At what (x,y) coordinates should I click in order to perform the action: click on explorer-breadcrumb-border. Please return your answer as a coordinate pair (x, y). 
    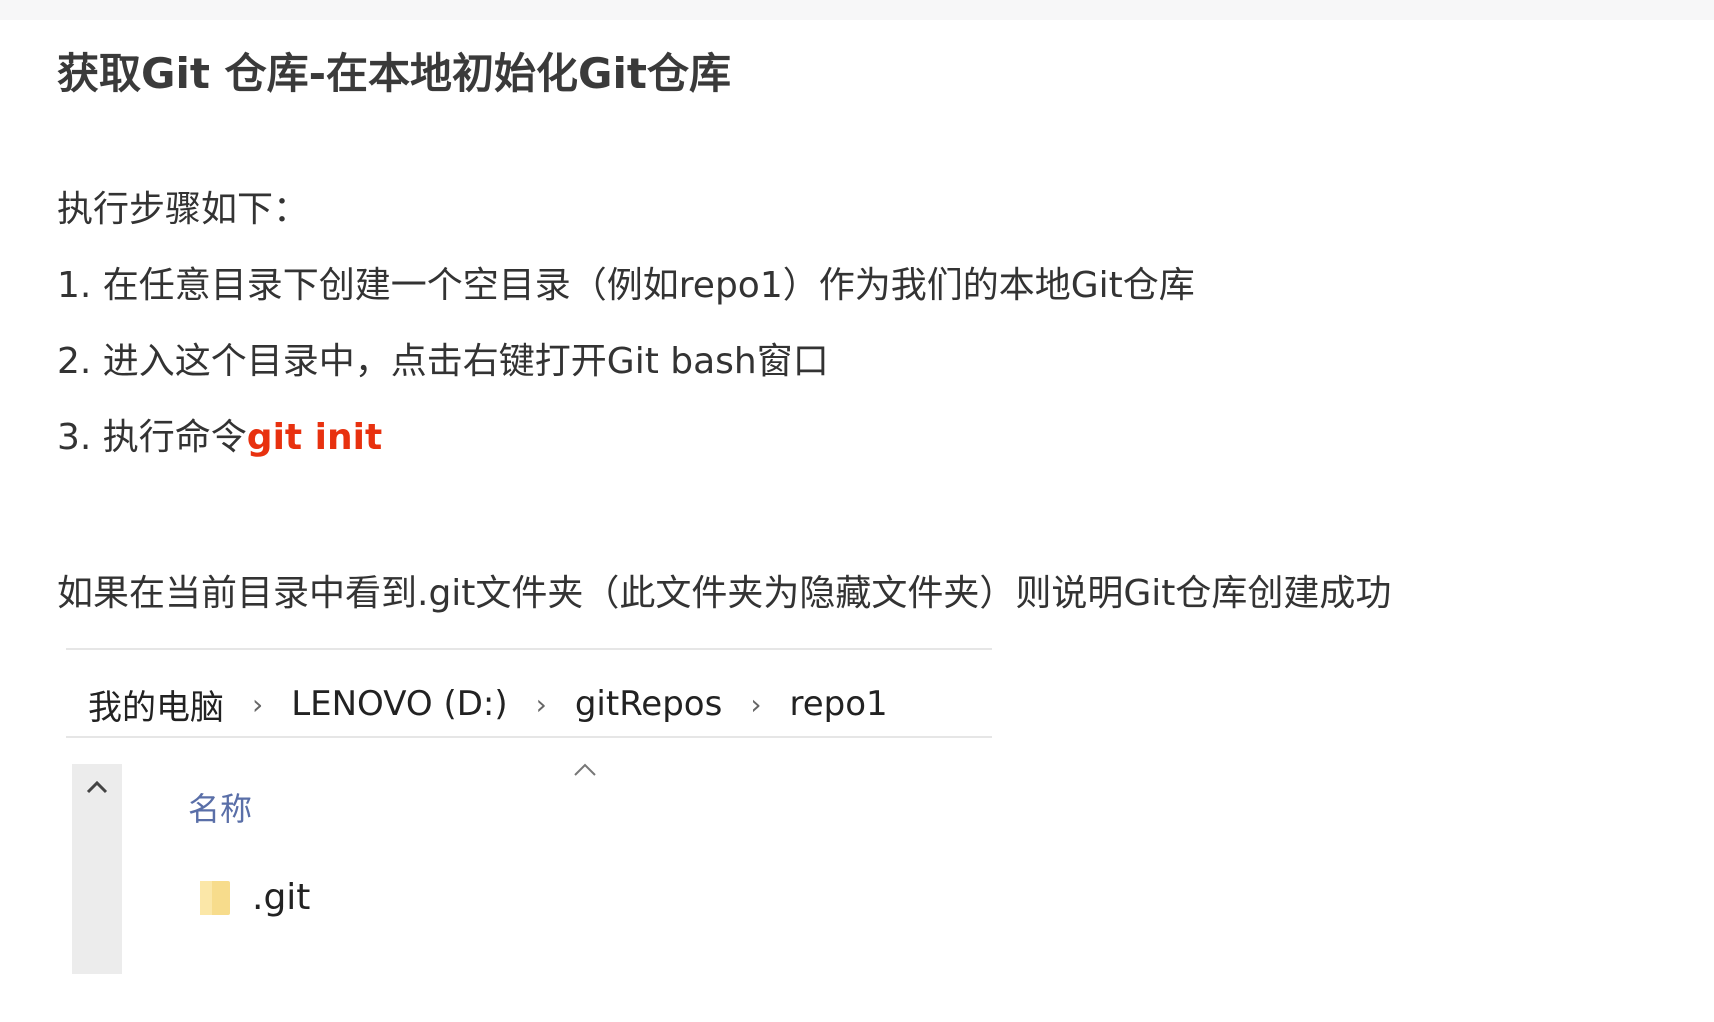
    Looking at the image, I should click on (529, 737).